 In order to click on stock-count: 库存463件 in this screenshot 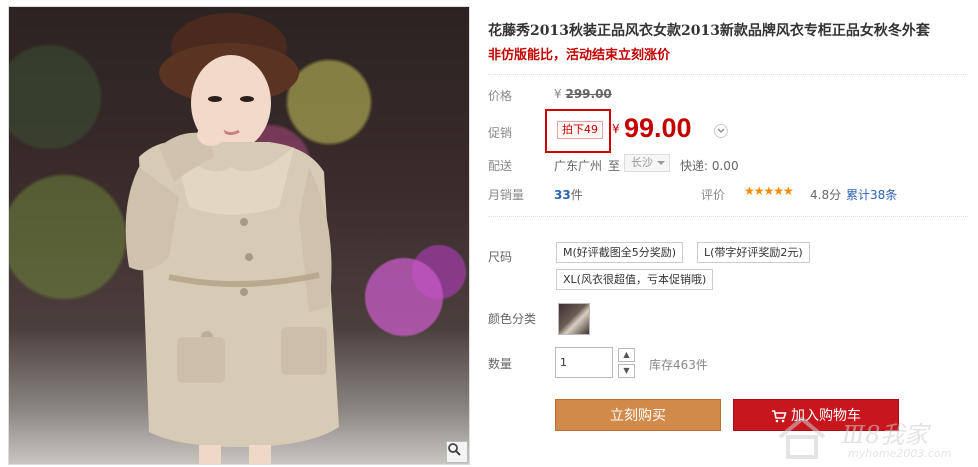, I will do `click(678, 365)`.